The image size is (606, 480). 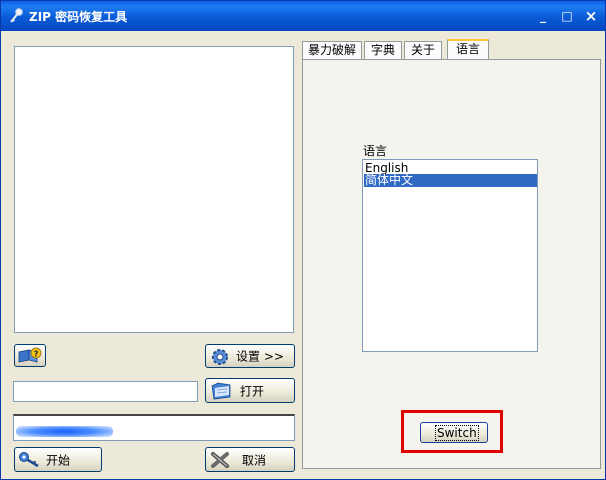 I want to click on start-button: 开始, so click(x=58, y=459).